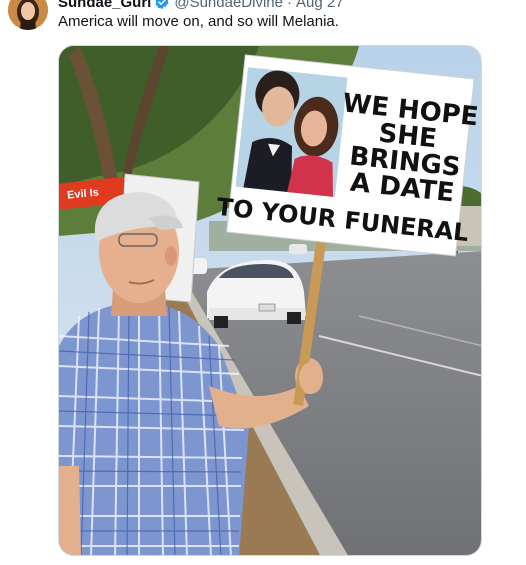  I want to click on tweet-header: Sundae_Gurl @SundaeDivine · Aug 27, so click(201, 6).